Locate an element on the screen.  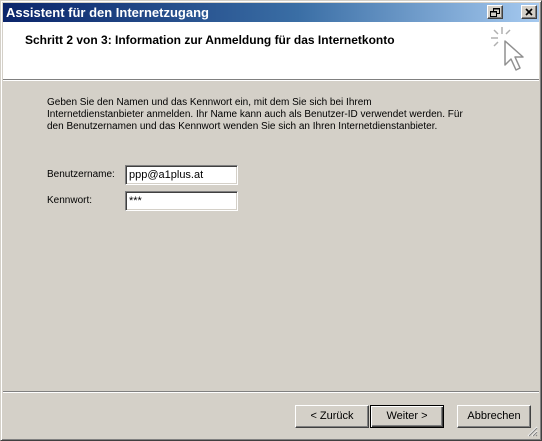
restore-button is located at coordinates (495, 12).